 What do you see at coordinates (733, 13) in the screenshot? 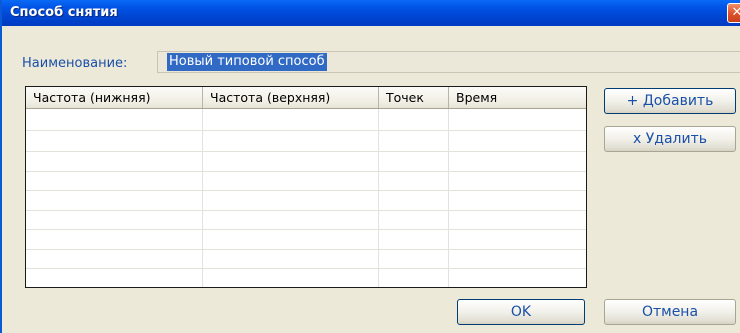
I see `close-icon: ✕` at bounding box center [733, 13].